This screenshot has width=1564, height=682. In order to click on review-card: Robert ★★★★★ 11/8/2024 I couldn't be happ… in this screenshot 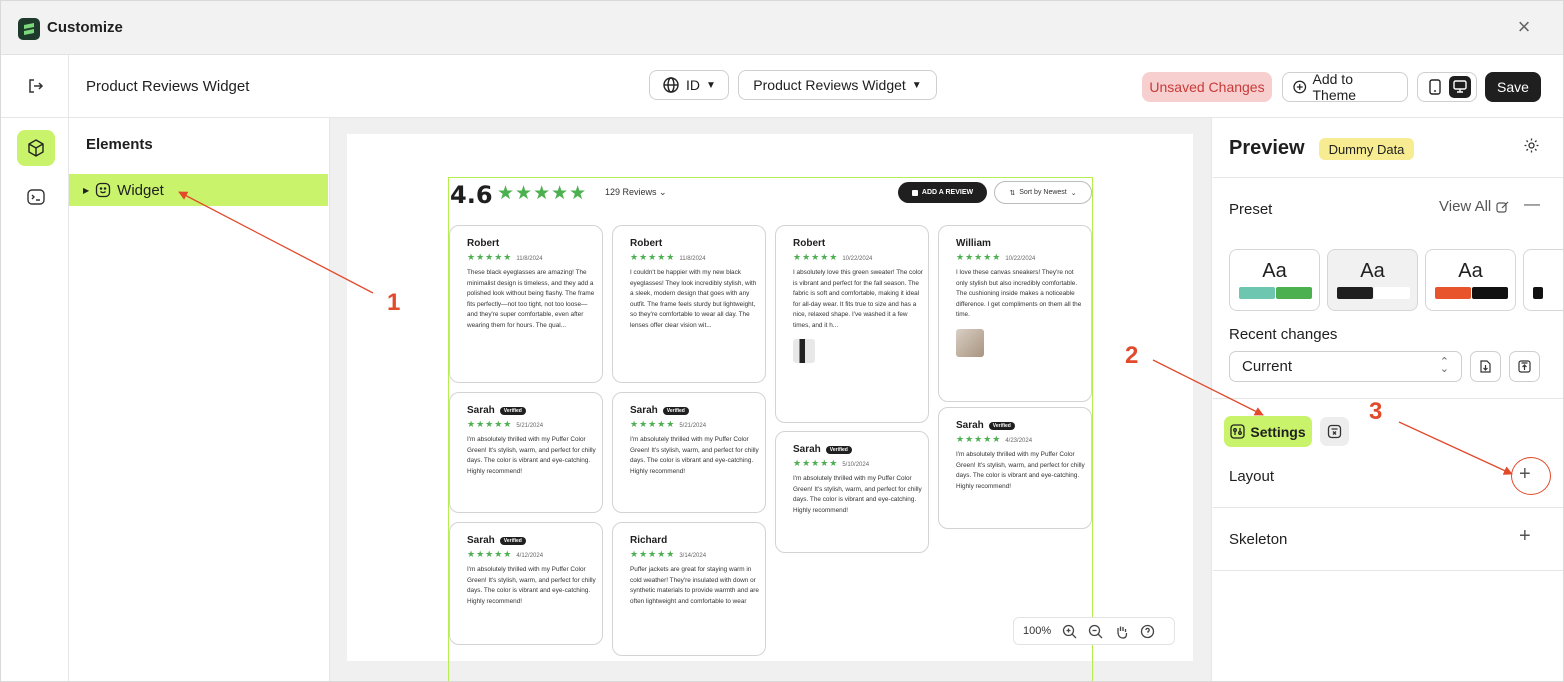, I will do `click(689, 304)`.